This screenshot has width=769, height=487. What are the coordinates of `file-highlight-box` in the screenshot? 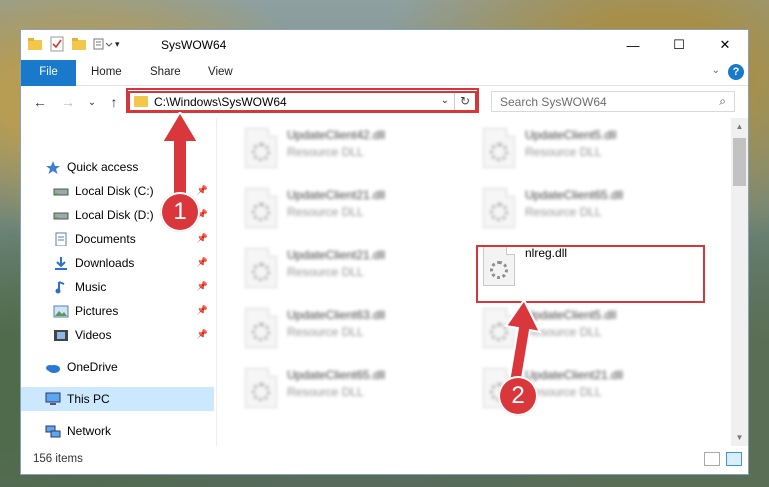 It's located at (590, 274).